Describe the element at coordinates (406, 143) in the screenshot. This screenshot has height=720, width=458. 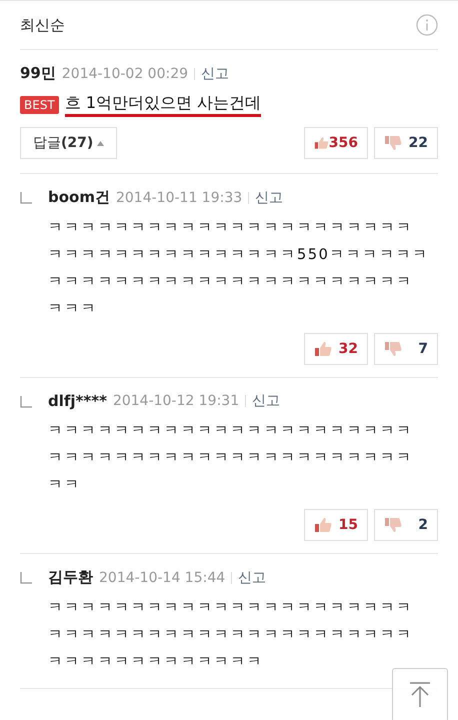
I see `dislike-button: 22` at that location.